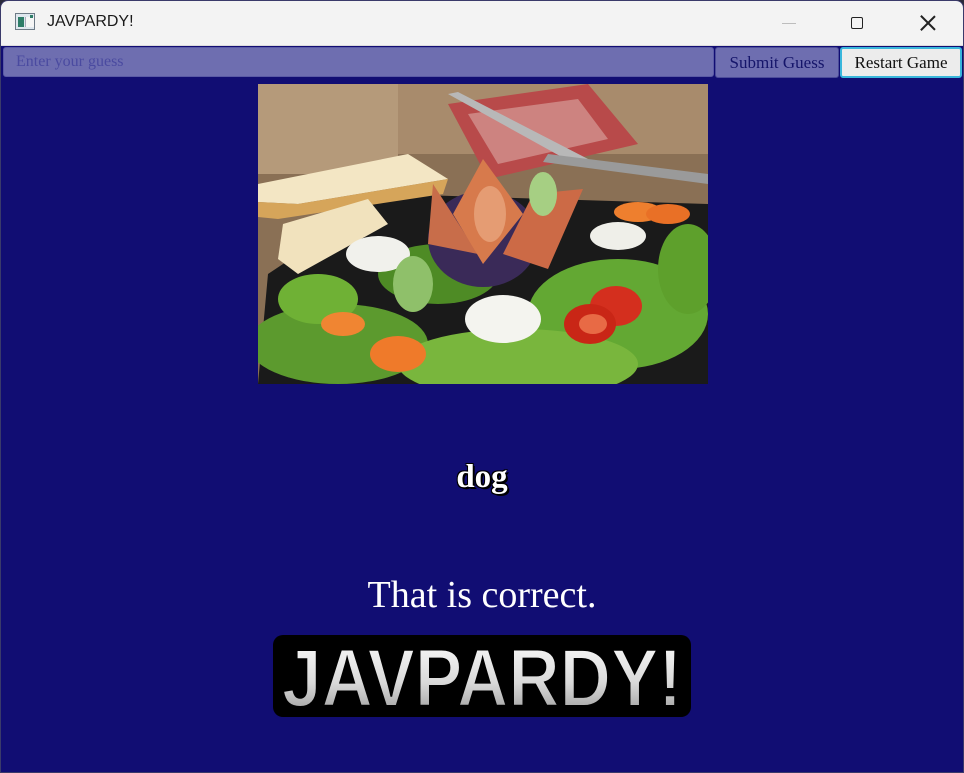 This screenshot has width=964, height=773. What do you see at coordinates (482, 477) in the screenshot?
I see `answer-text: dog` at bounding box center [482, 477].